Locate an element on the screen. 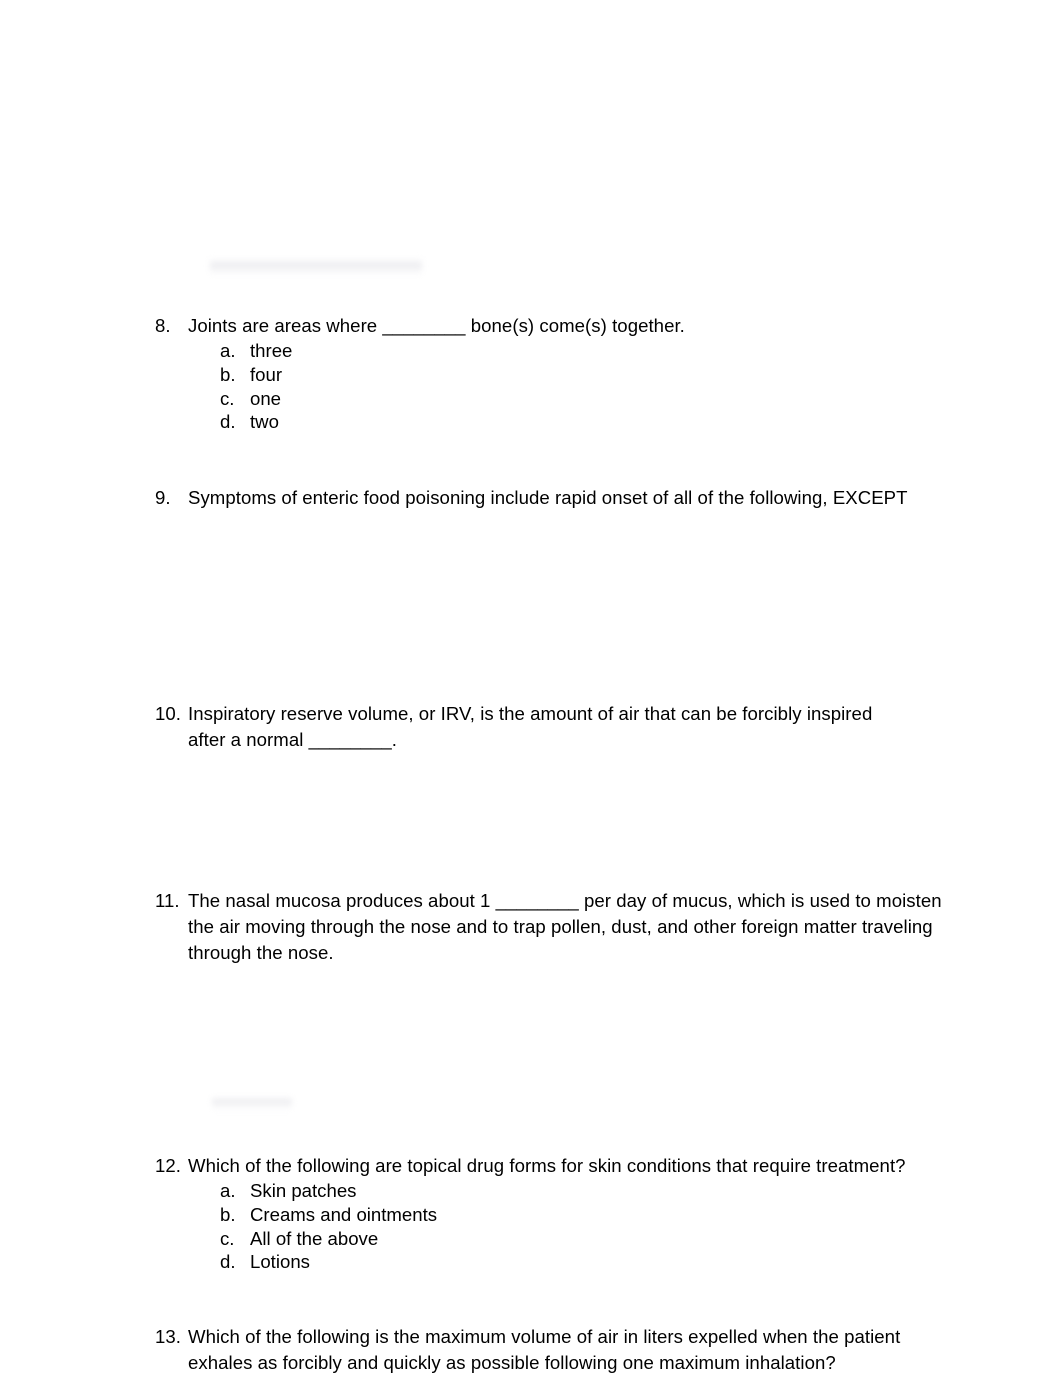 This screenshot has height=1376, width=1062. option-label: two is located at coordinates (264, 422).